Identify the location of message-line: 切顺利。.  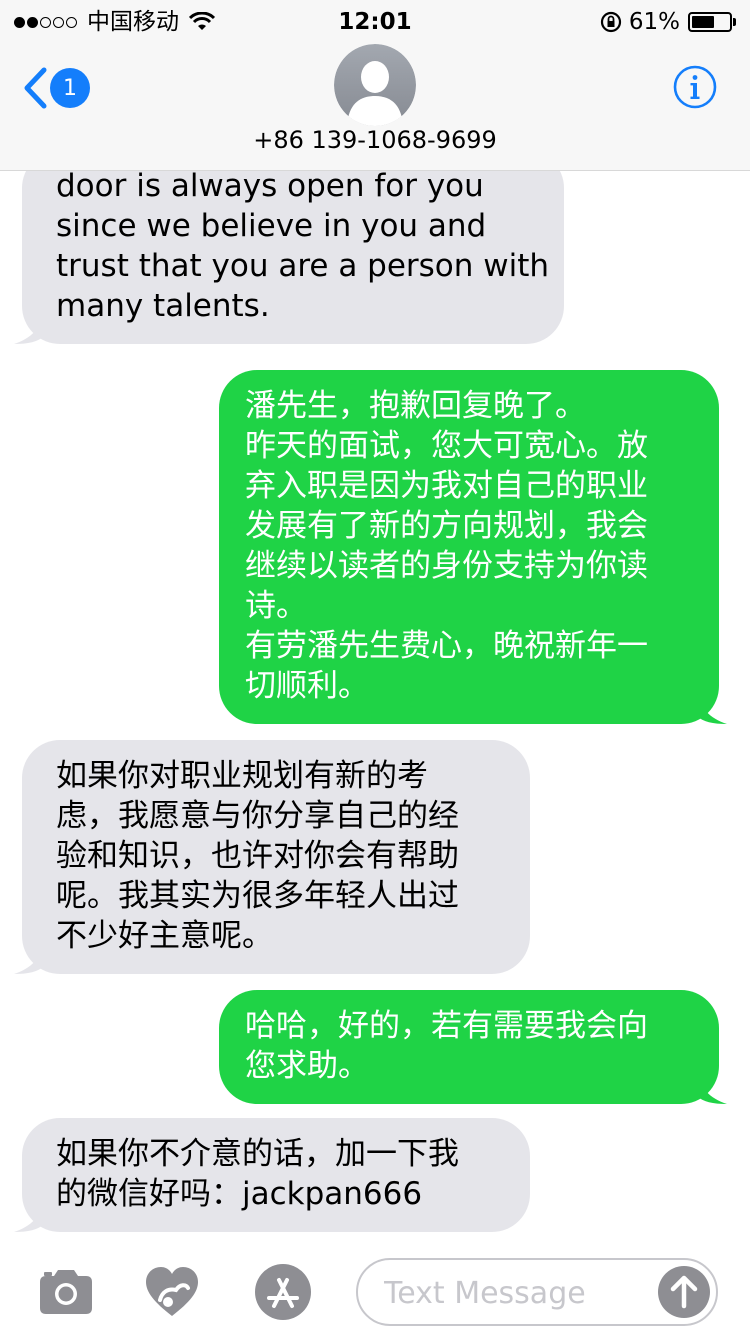
(307, 686).